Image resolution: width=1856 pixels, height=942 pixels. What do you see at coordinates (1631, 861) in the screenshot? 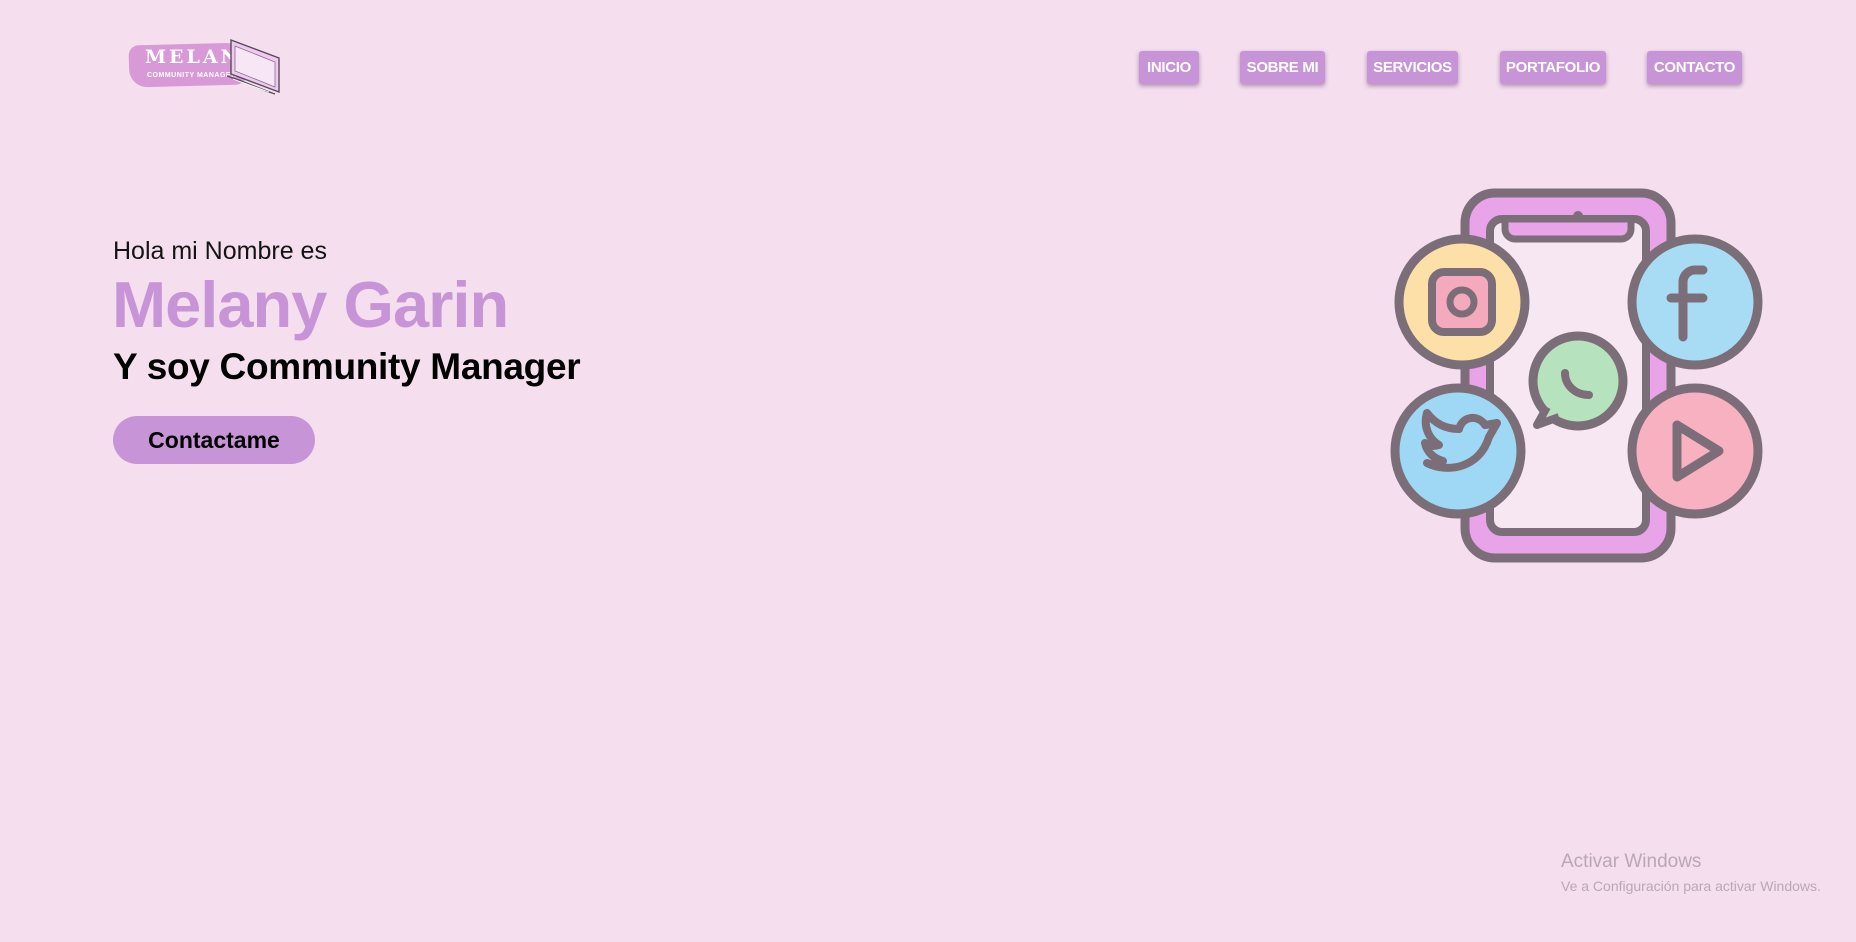
I see `watermark-title: Activar Windows` at bounding box center [1631, 861].